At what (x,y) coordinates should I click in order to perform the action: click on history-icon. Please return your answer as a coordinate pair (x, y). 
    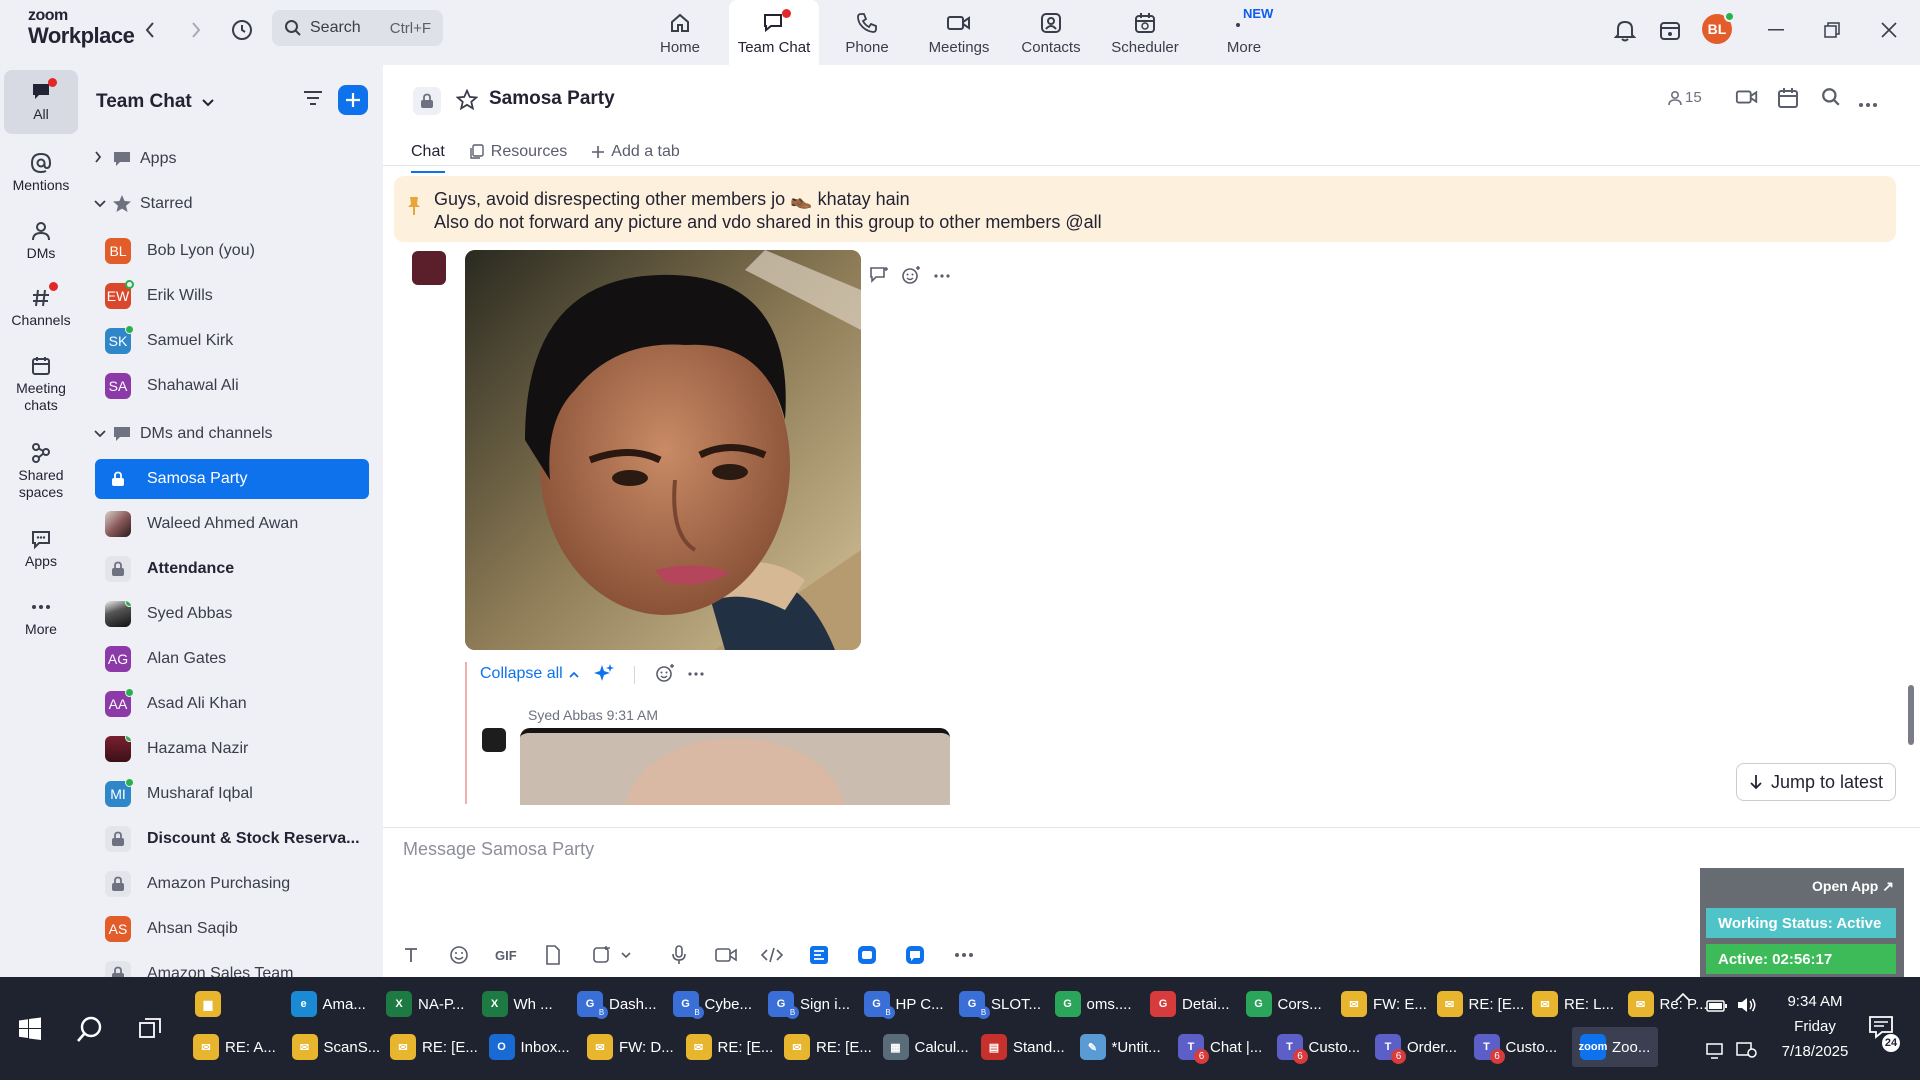
    Looking at the image, I should click on (242, 30).